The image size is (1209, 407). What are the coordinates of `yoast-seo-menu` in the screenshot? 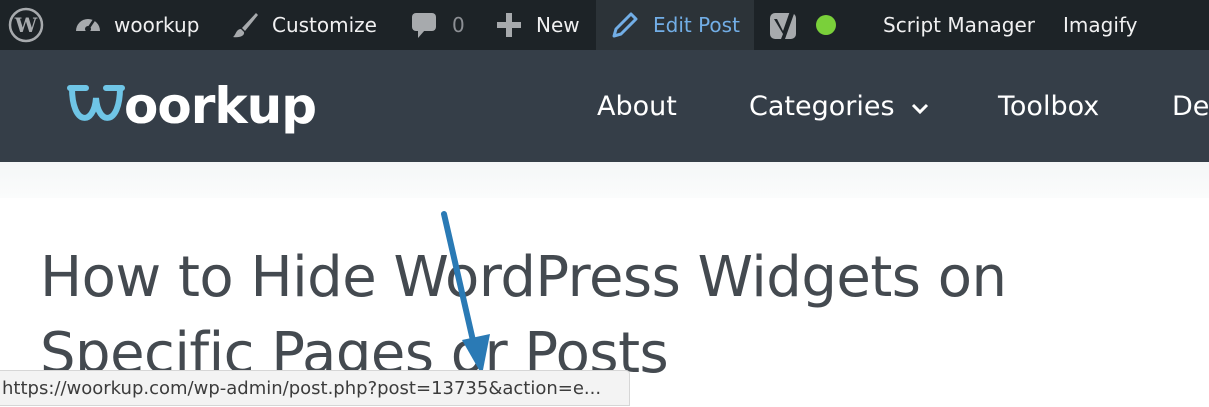 It's located at (802, 25).